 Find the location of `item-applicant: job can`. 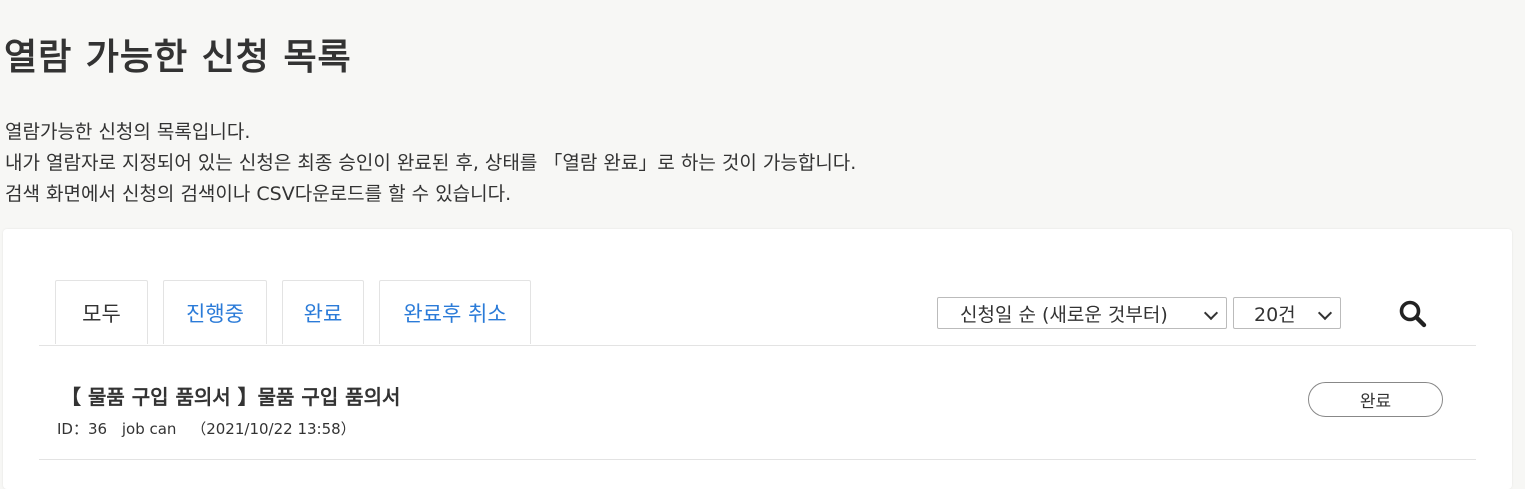

item-applicant: job can is located at coordinates (149, 429).